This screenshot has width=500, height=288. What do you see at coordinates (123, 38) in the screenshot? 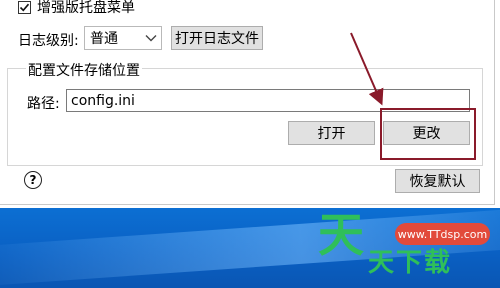
I see `log-level-select: 普通` at bounding box center [123, 38].